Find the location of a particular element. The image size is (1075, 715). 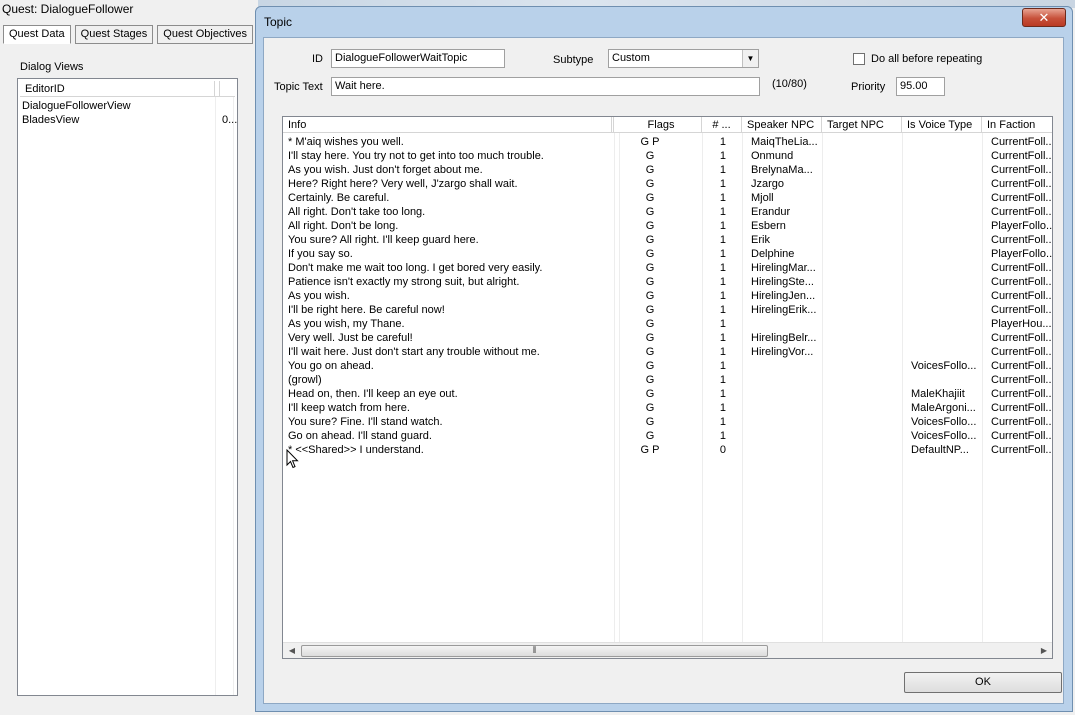

column-header-info: Info is located at coordinates (448, 125).